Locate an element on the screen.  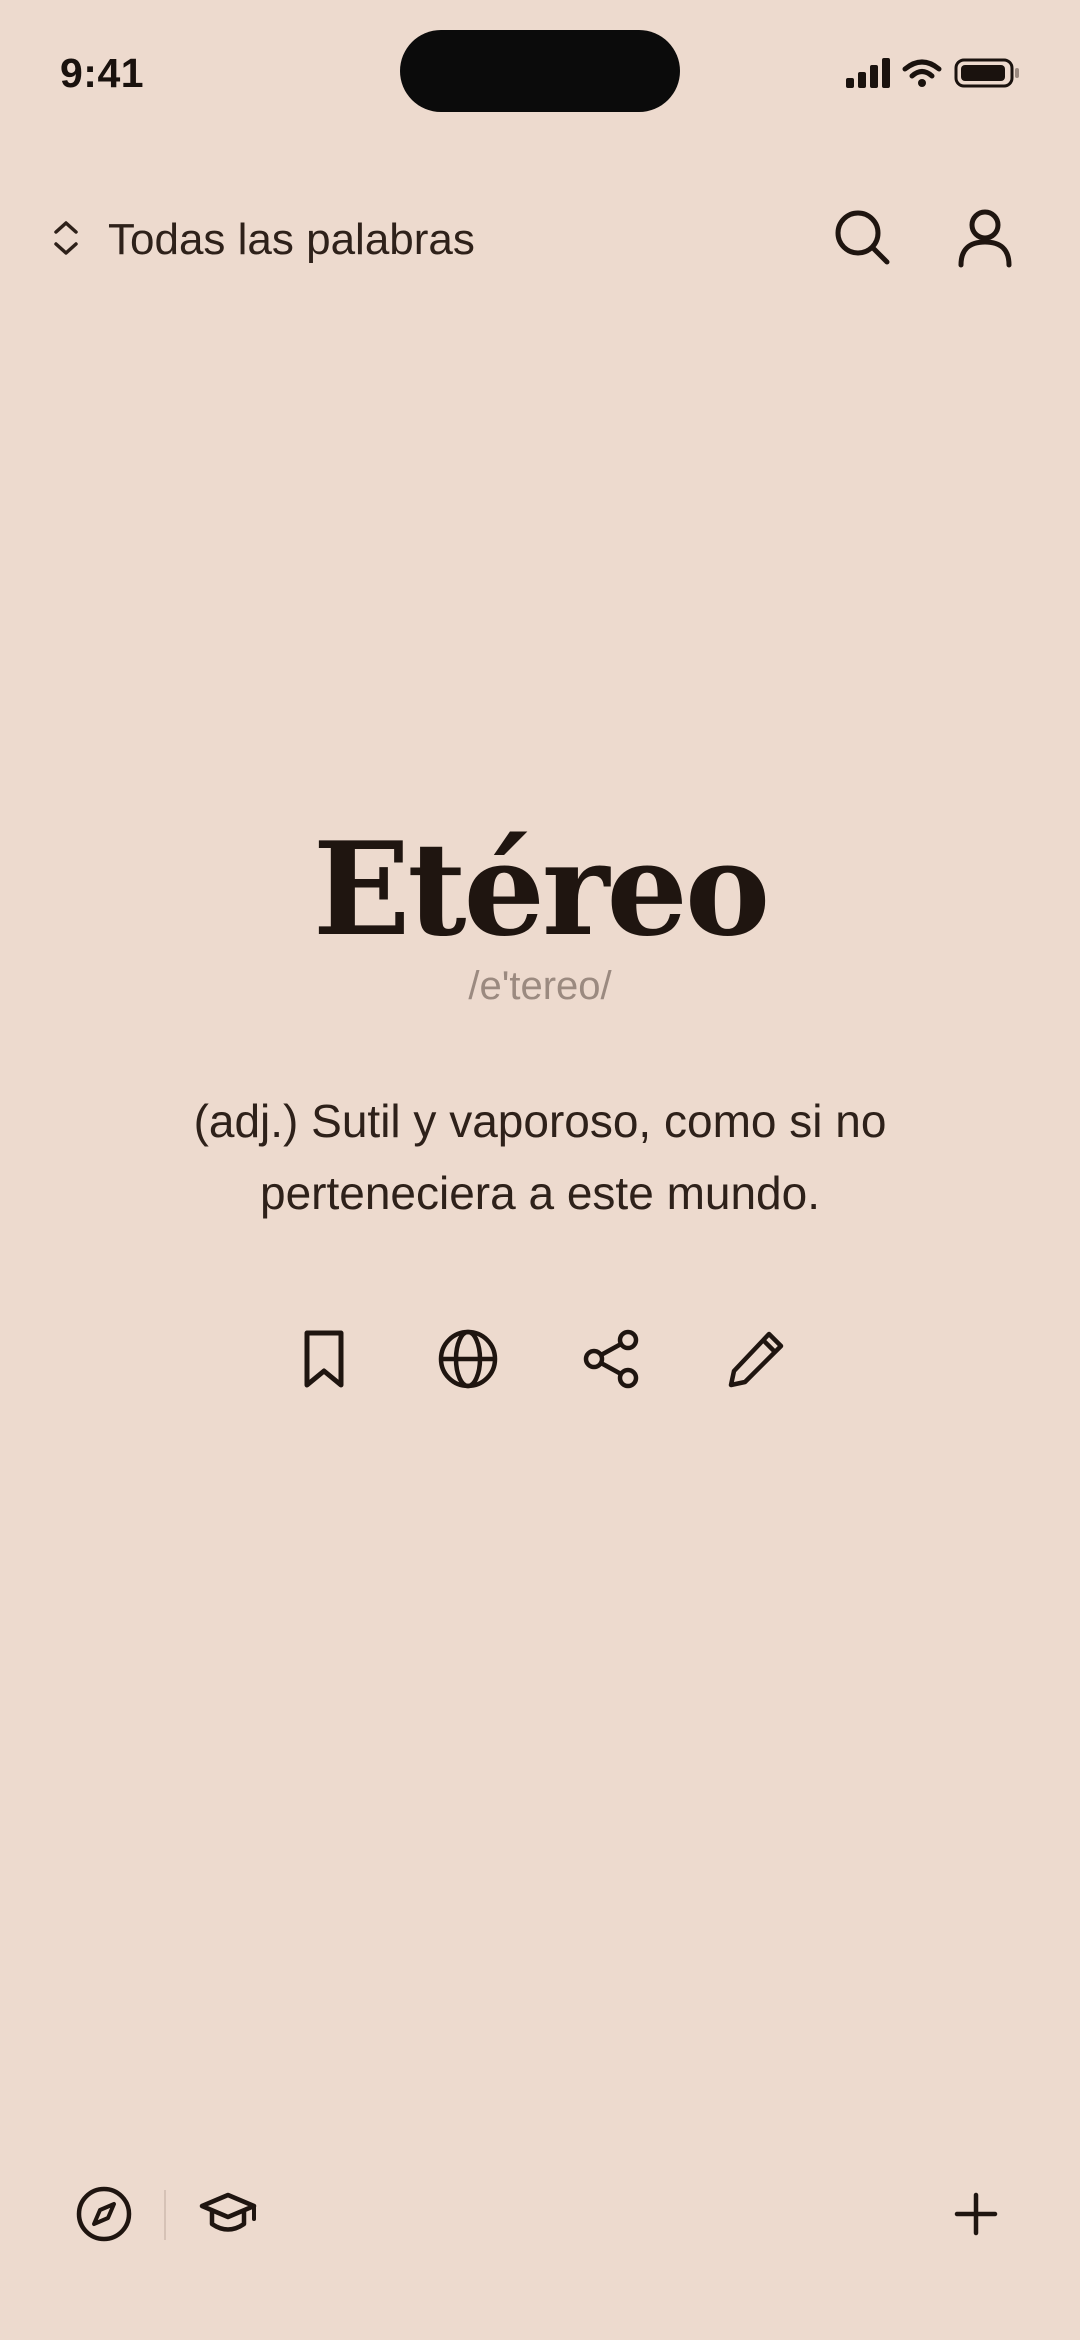
compass-icon is located at coordinates (104, 2216).